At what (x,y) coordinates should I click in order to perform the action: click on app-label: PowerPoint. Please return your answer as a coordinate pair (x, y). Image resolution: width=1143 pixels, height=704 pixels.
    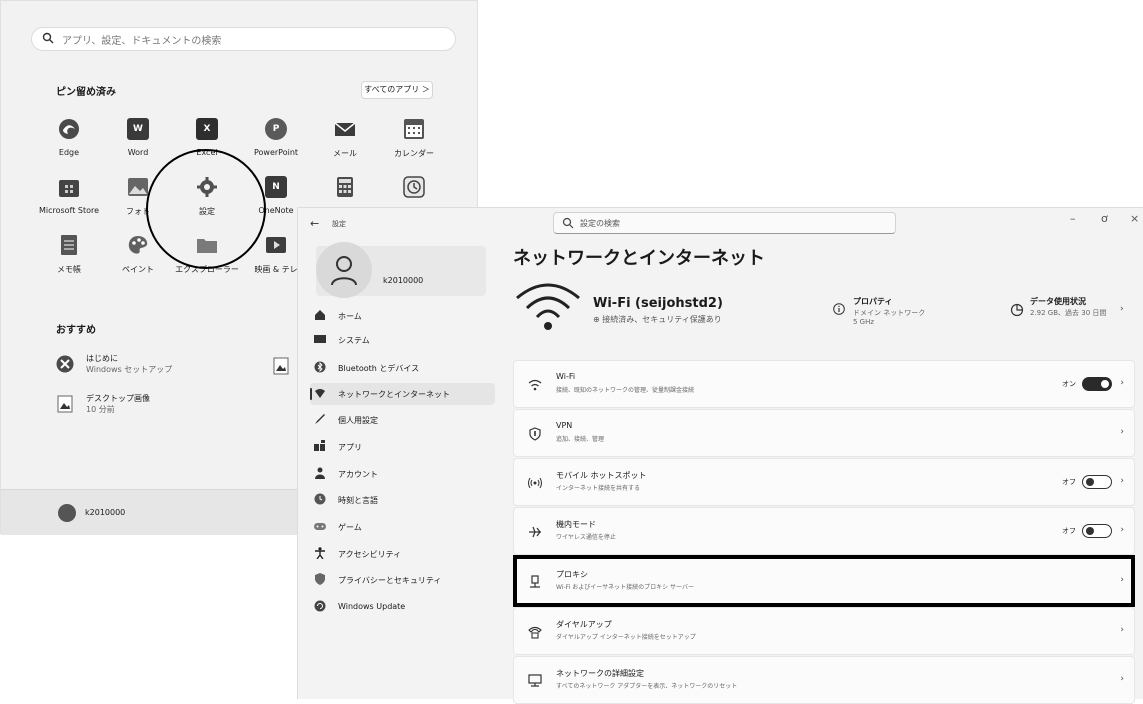
    Looking at the image, I should click on (276, 152).